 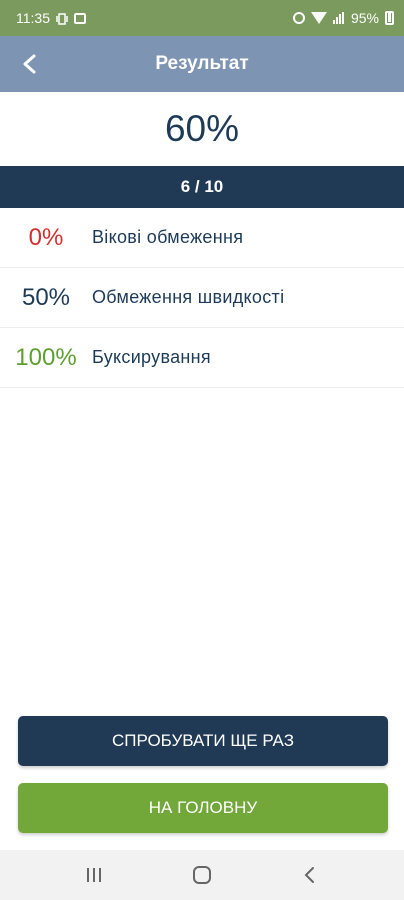 What do you see at coordinates (364, 18) in the screenshot?
I see `battery-percent: 95%` at bounding box center [364, 18].